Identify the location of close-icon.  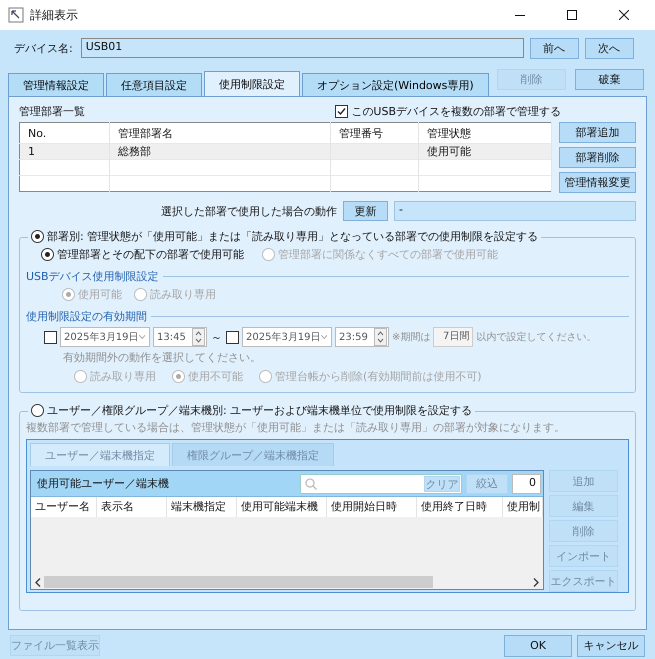
(624, 15).